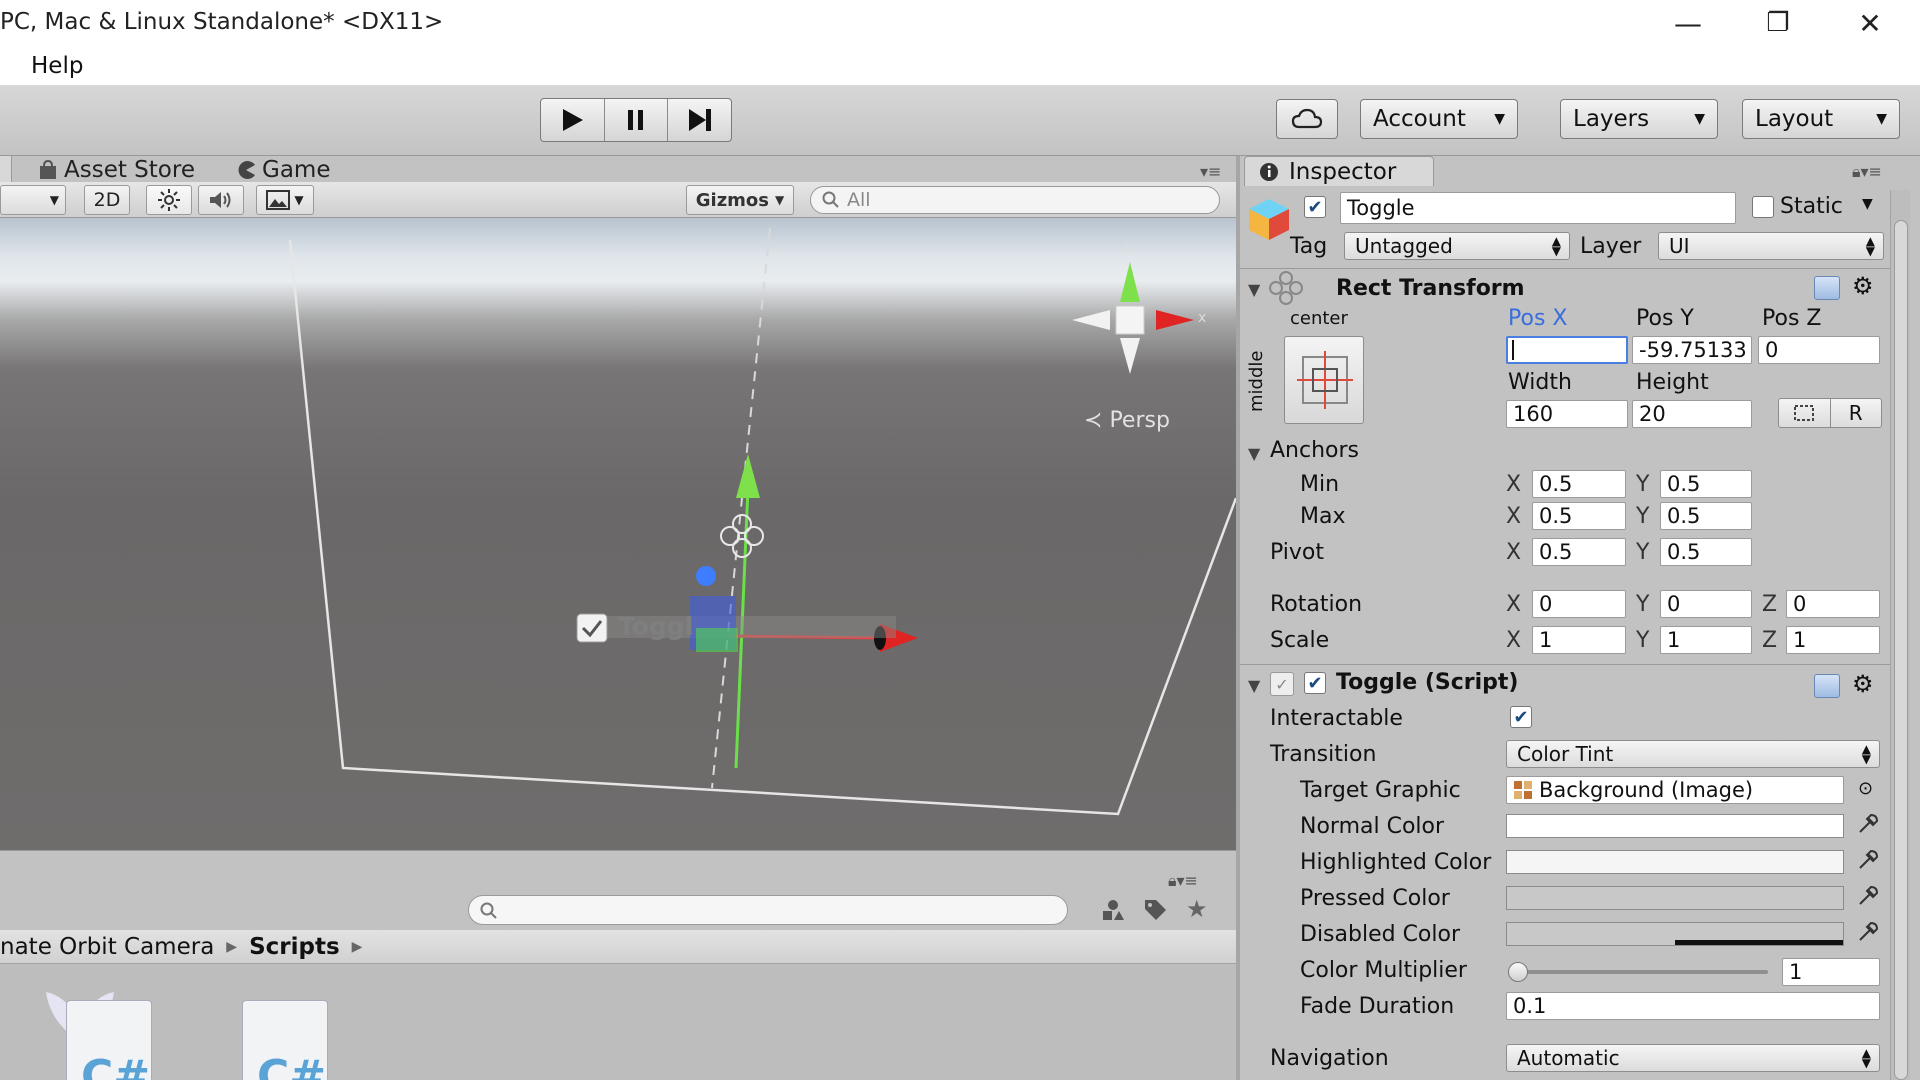 This screenshot has width=1920, height=1080. What do you see at coordinates (637, 120) in the screenshot?
I see `pause-button` at bounding box center [637, 120].